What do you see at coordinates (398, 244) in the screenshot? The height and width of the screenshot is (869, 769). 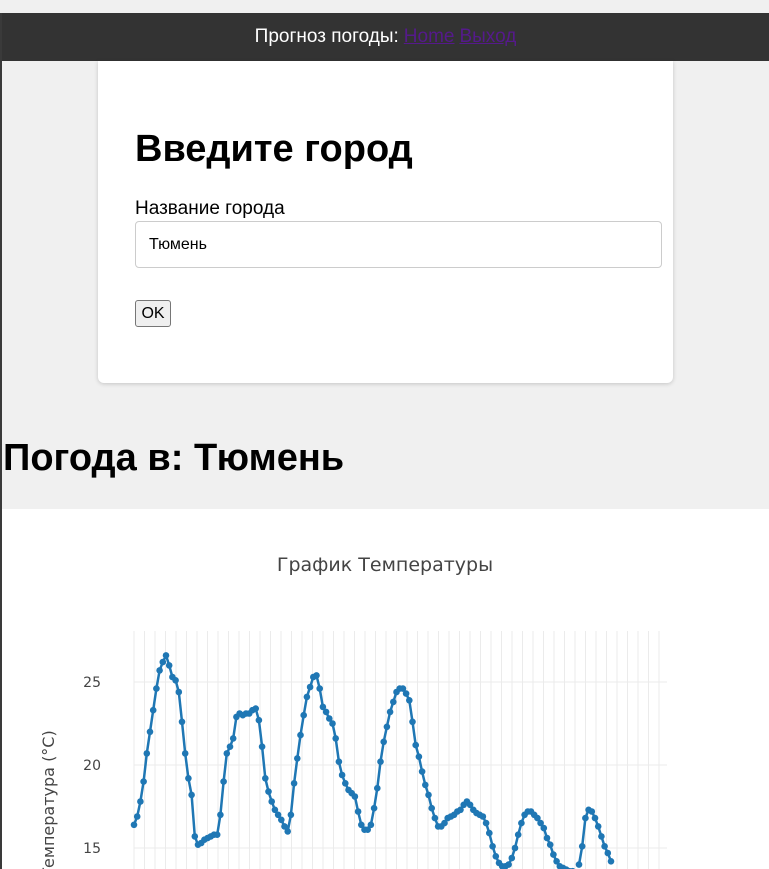 I see `city-input` at bounding box center [398, 244].